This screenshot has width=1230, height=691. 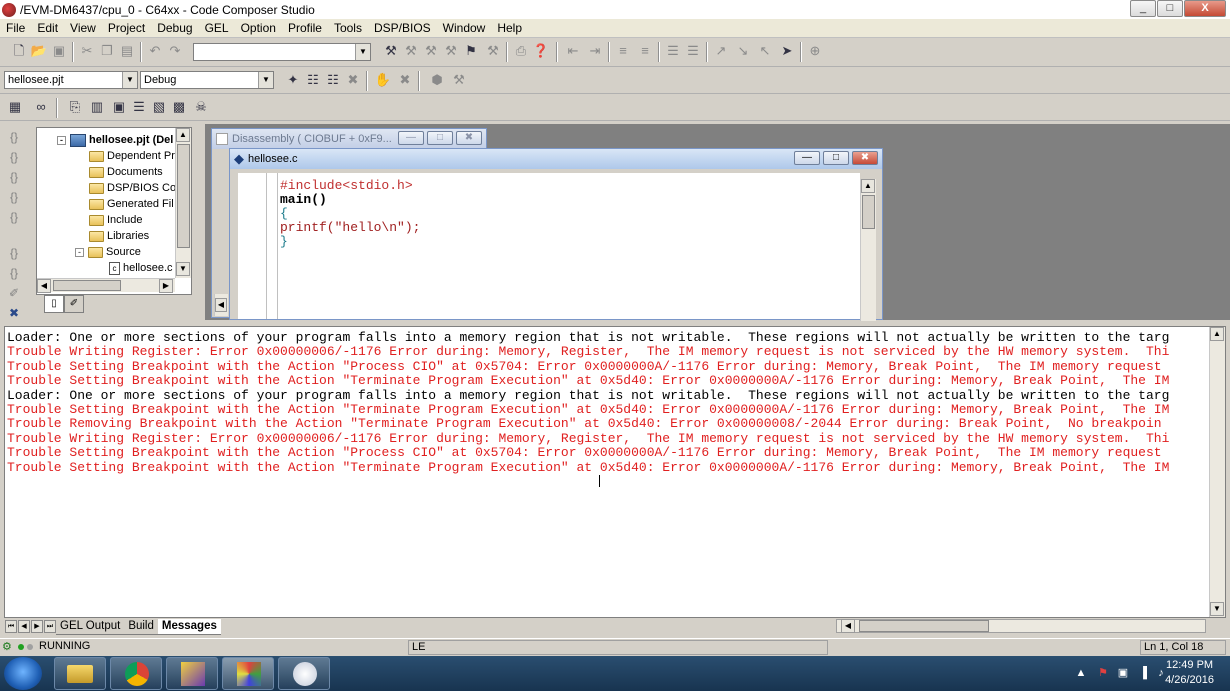 I want to click on clipboard-icon: ⎘, so click(x=75, y=107).